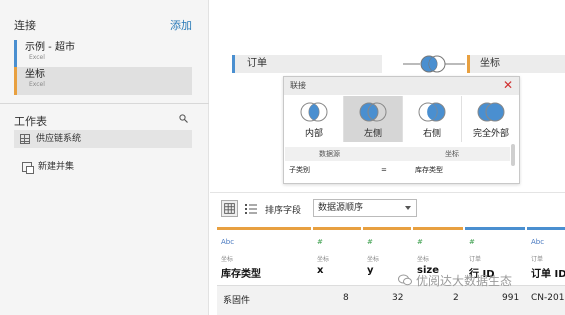  I want to click on join-type-full-outer: 完全外部, so click(491, 119).